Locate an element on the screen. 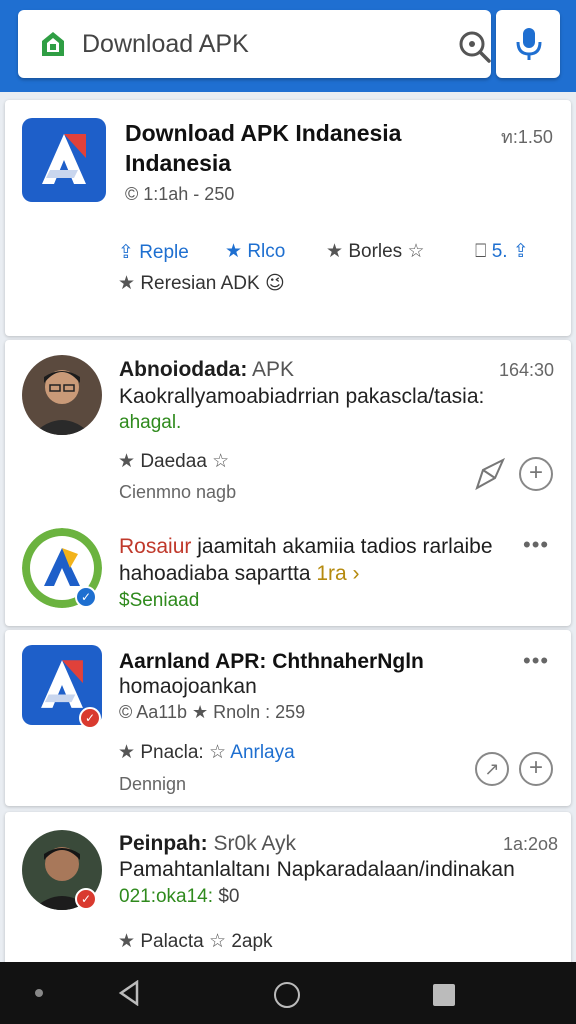 This screenshot has height=1024, width=576. highlight-tail: $0 is located at coordinates (229, 896).